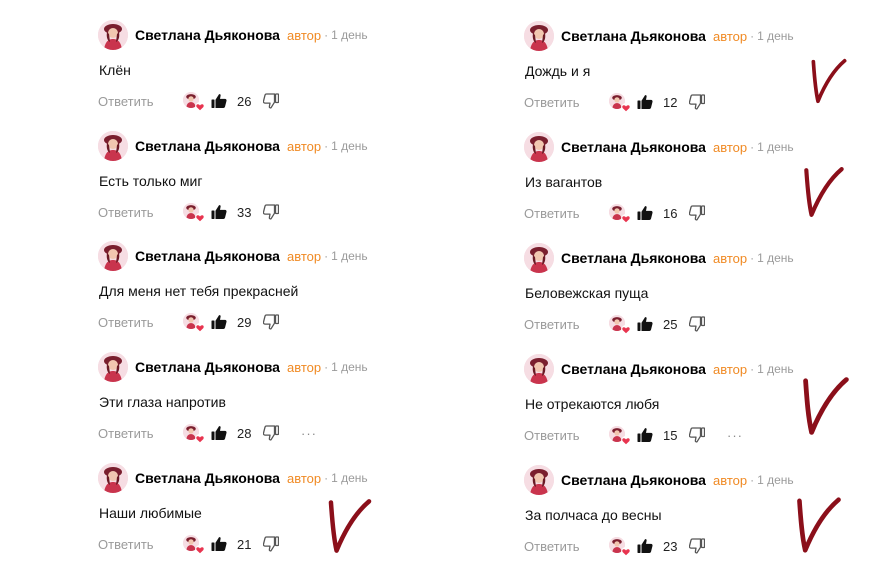  I want to click on comment-text: Наши любимые, so click(150, 513).